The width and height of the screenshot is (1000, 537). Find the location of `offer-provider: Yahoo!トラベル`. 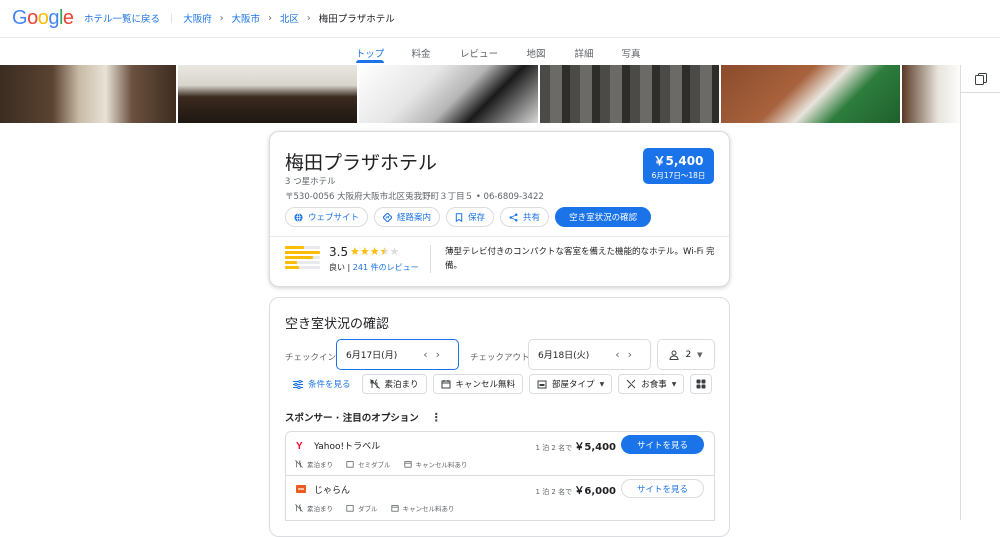

offer-provider: Yahoo!トラベル is located at coordinates (347, 447).